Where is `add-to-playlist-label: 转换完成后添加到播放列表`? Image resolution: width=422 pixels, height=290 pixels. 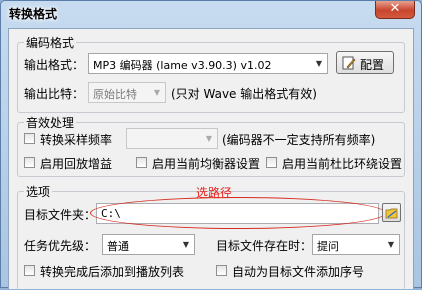
add-to-playlist-label: 转换完成后添加到播放列表 is located at coordinates (112, 272).